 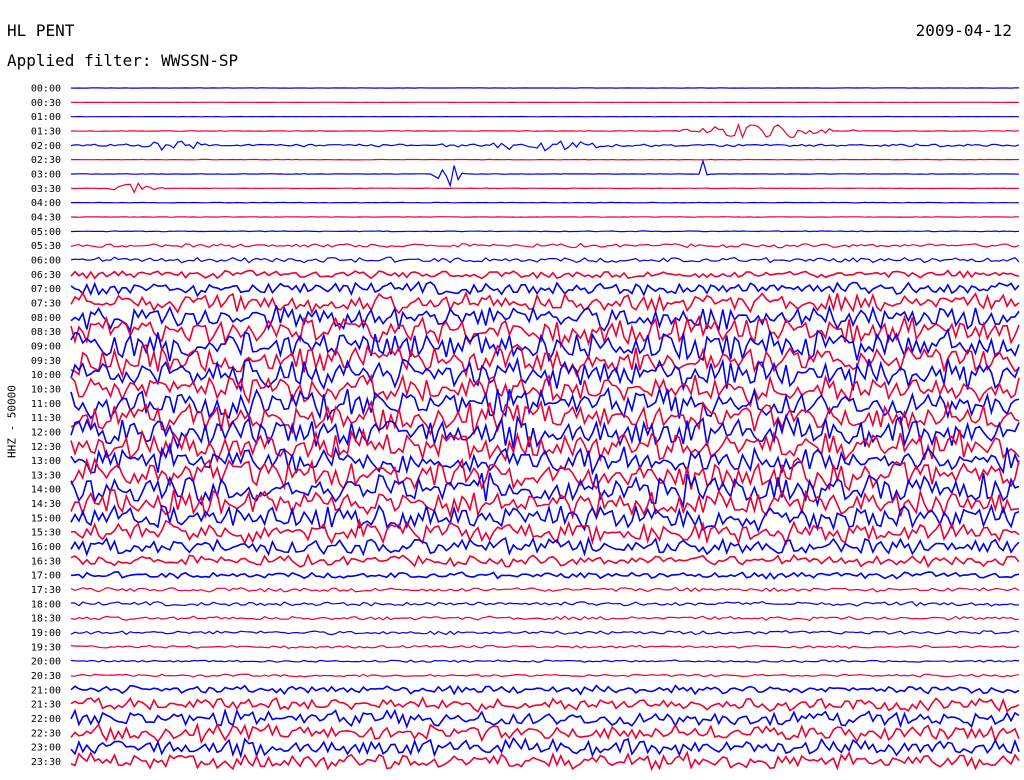 What do you see at coordinates (46, 303) in the screenshot?
I see `row-label: 07:30` at bounding box center [46, 303].